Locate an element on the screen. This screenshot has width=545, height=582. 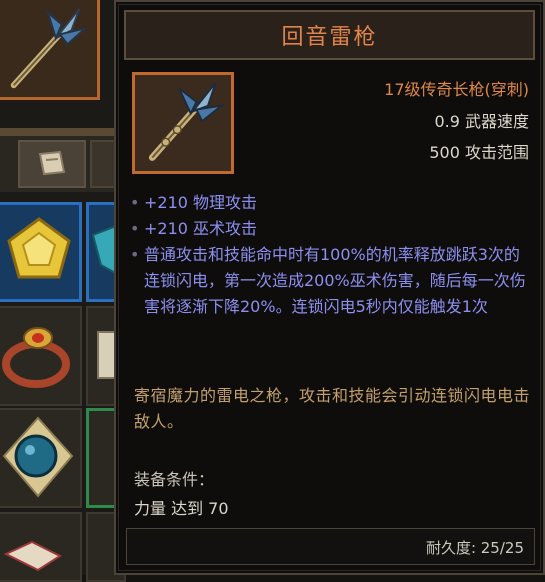
inventory-slot-orb is located at coordinates (41, 458).